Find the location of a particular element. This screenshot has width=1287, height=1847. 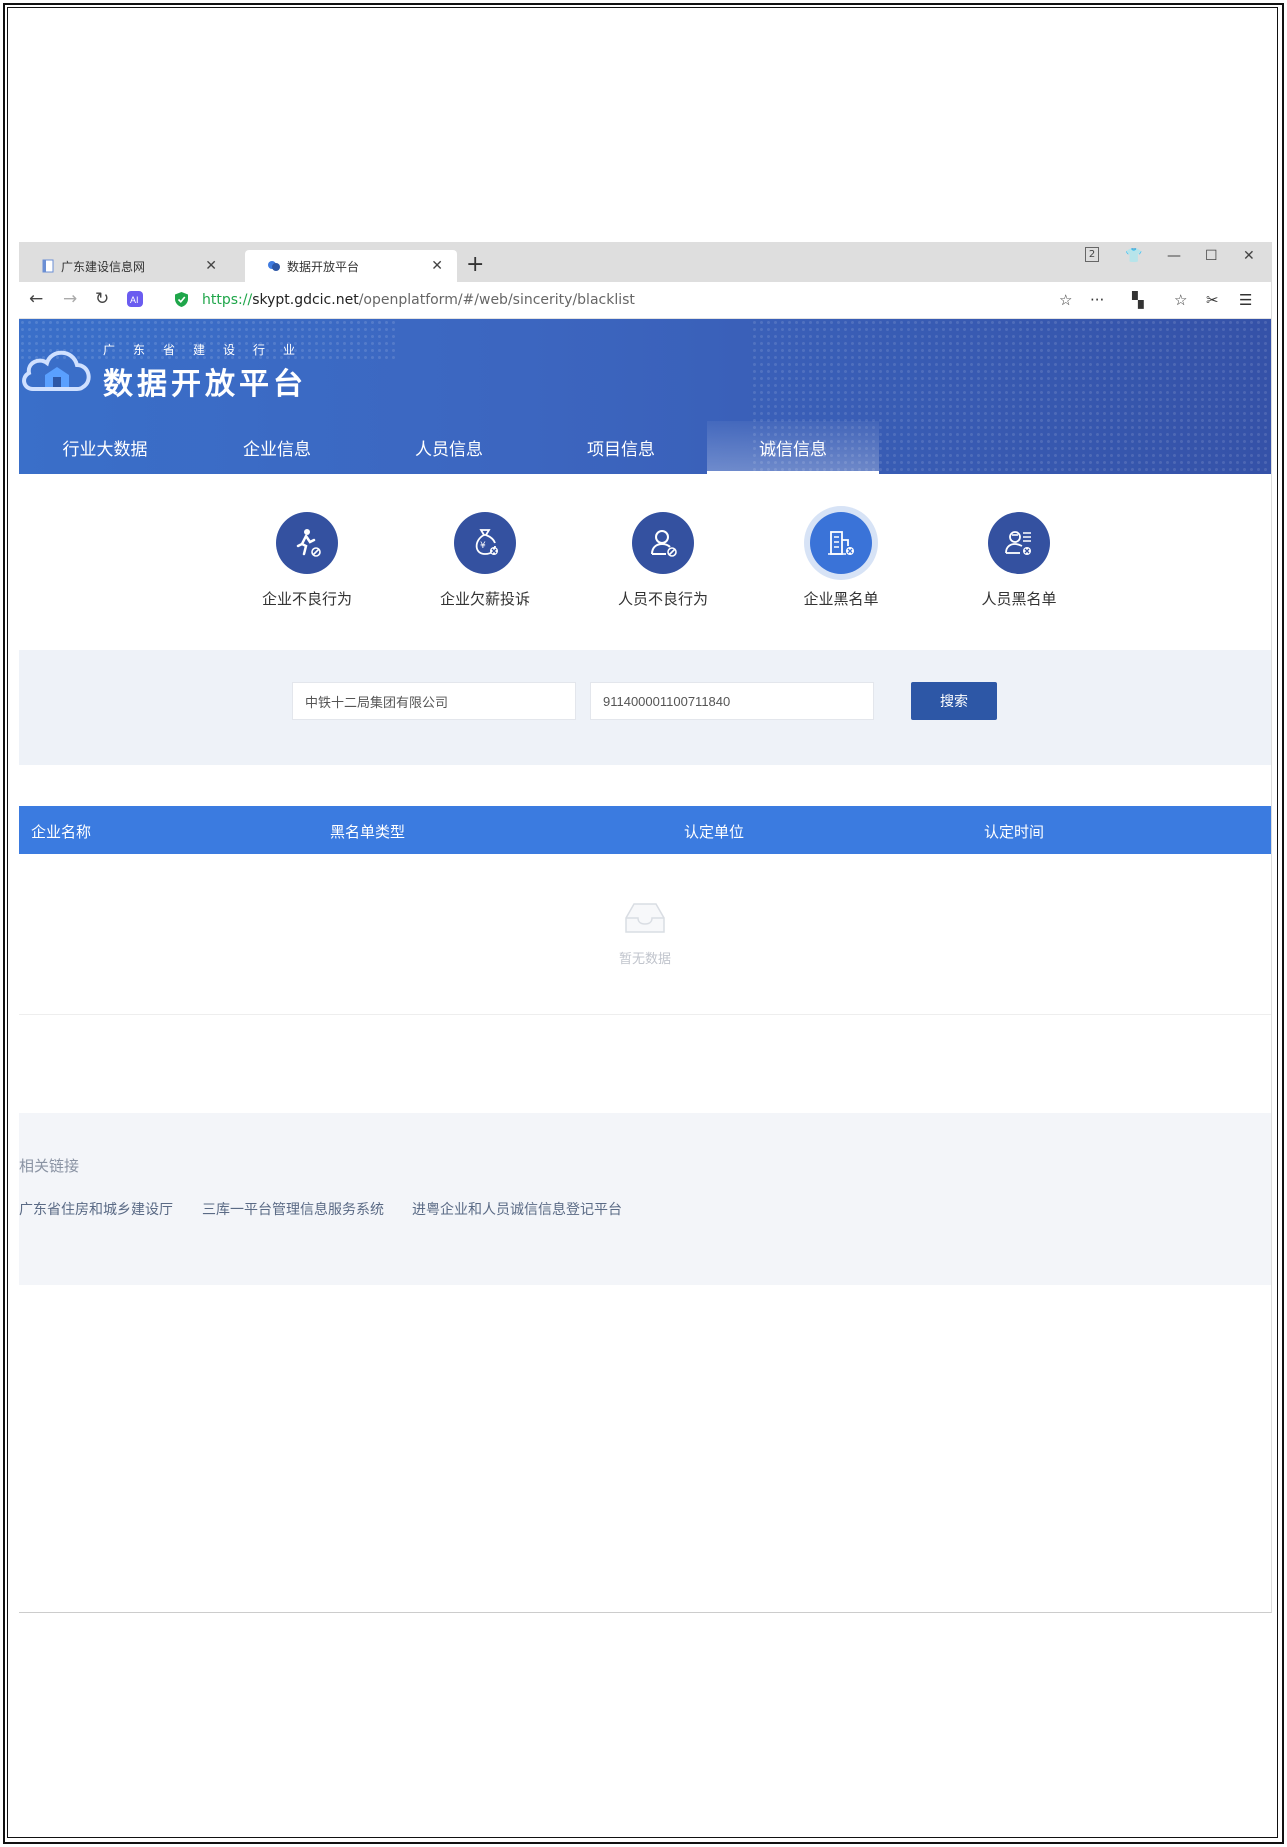

person-list-icon is located at coordinates (1019, 543).